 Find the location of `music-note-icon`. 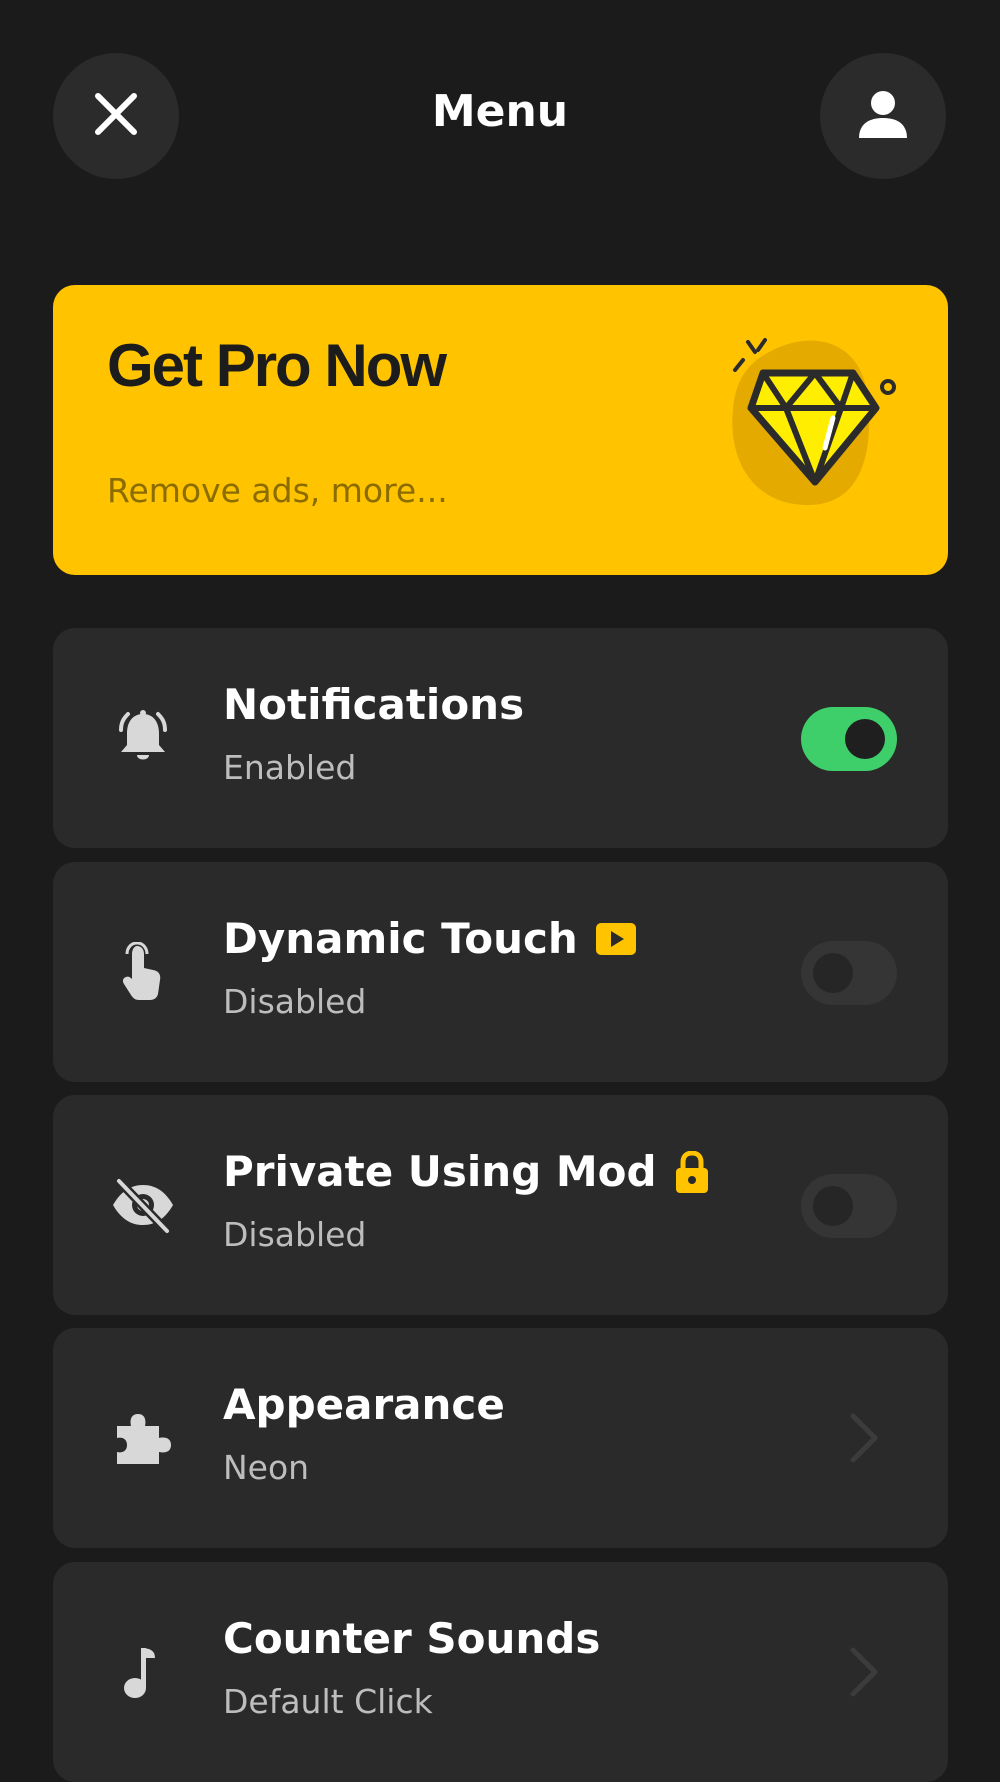

music-note-icon is located at coordinates (143, 1672).